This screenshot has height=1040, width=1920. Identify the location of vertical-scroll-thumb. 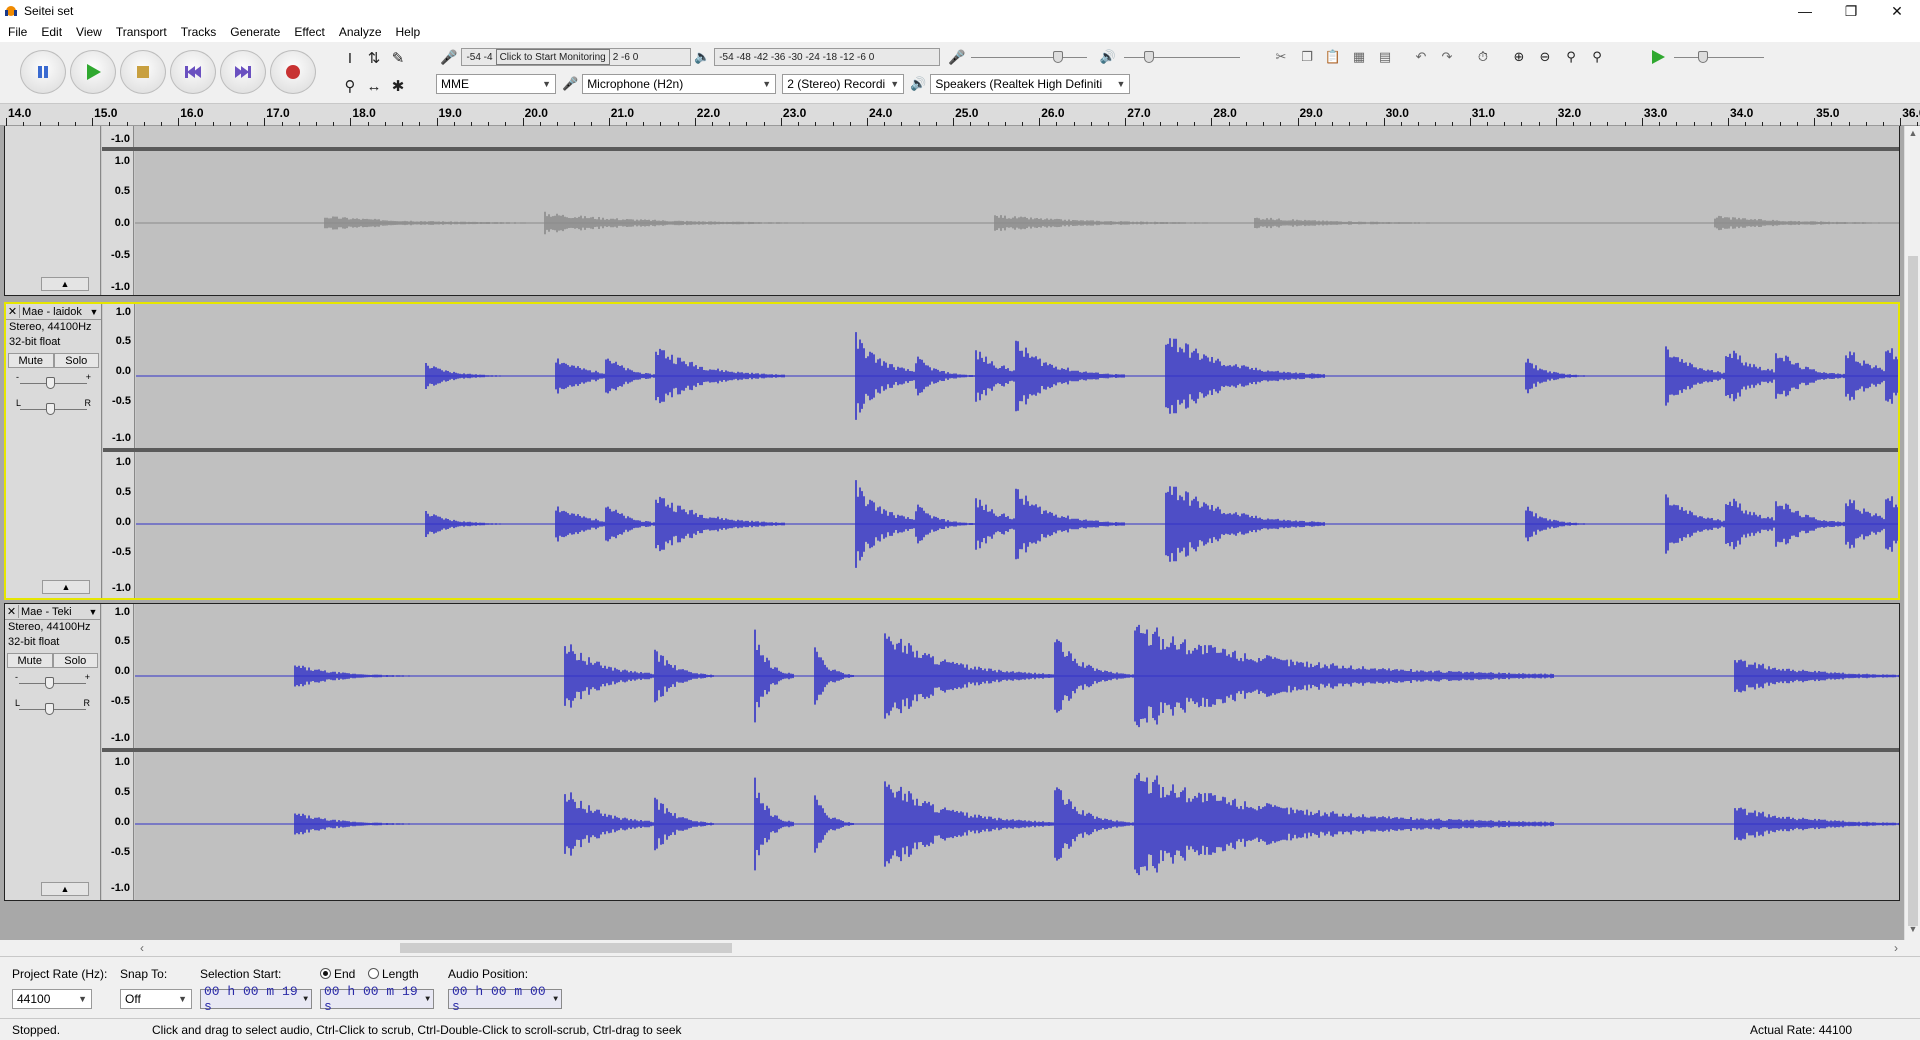
(1913, 591).